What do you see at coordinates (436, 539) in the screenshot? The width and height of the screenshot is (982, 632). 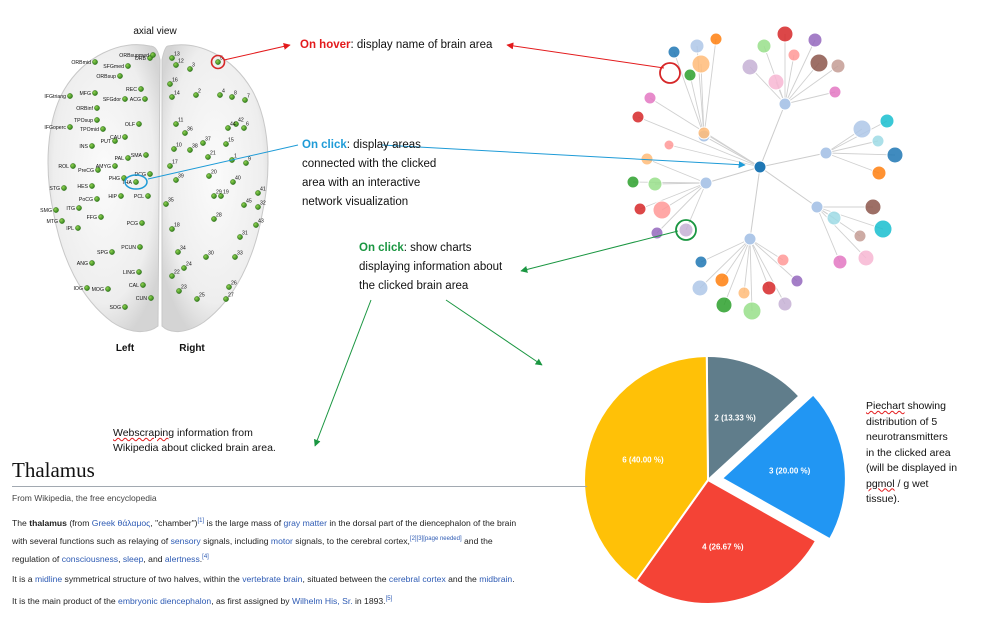 I see `wiki-citation: [2][3][page needed]` at bounding box center [436, 539].